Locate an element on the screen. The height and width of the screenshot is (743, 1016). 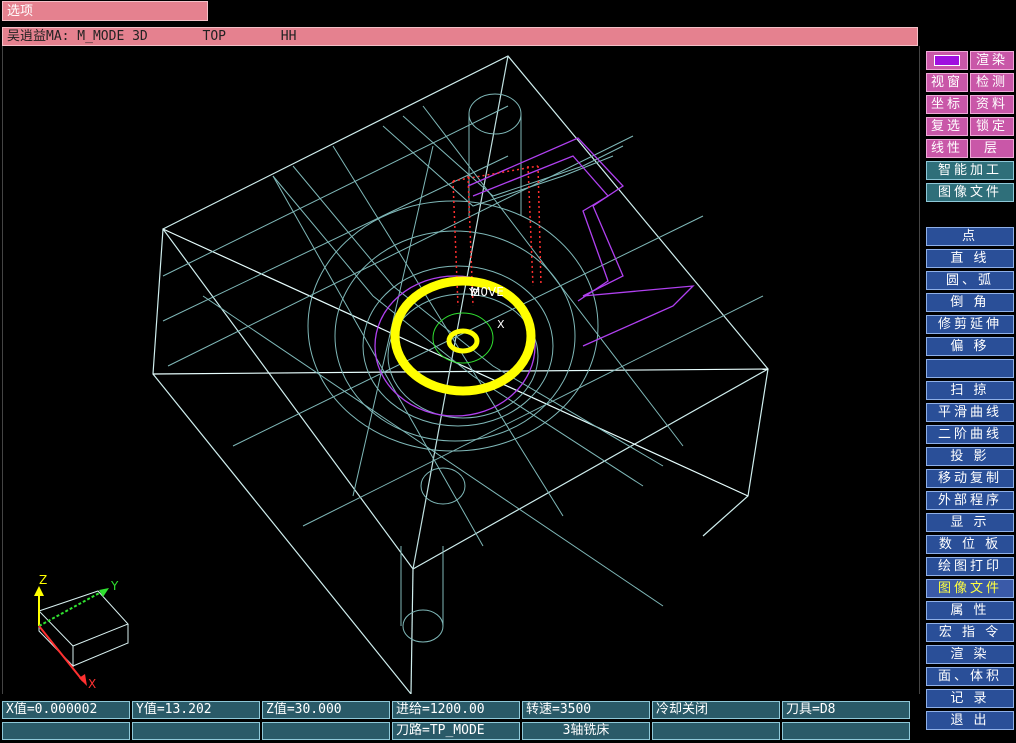
layer-button: 层 is located at coordinates (992, 148).